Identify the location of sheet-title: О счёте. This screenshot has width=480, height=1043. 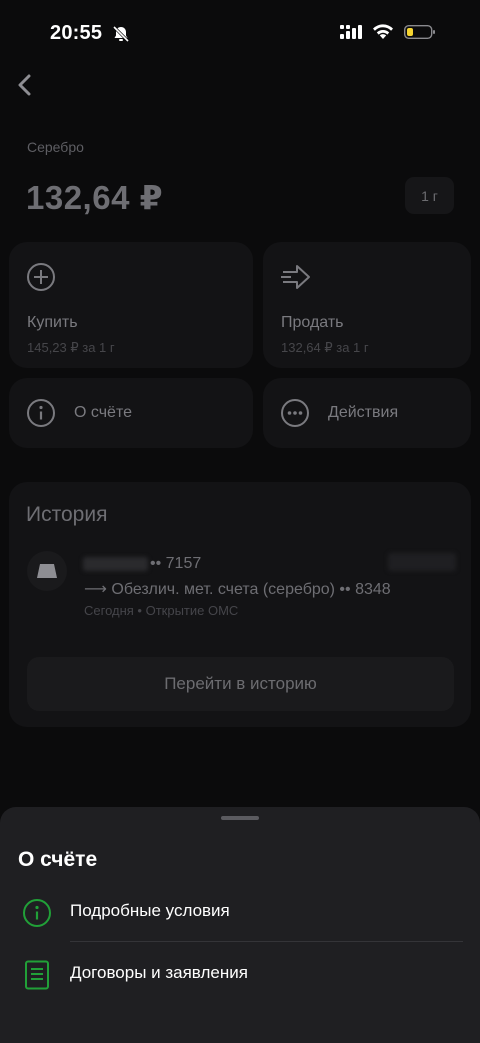
(58, 859).